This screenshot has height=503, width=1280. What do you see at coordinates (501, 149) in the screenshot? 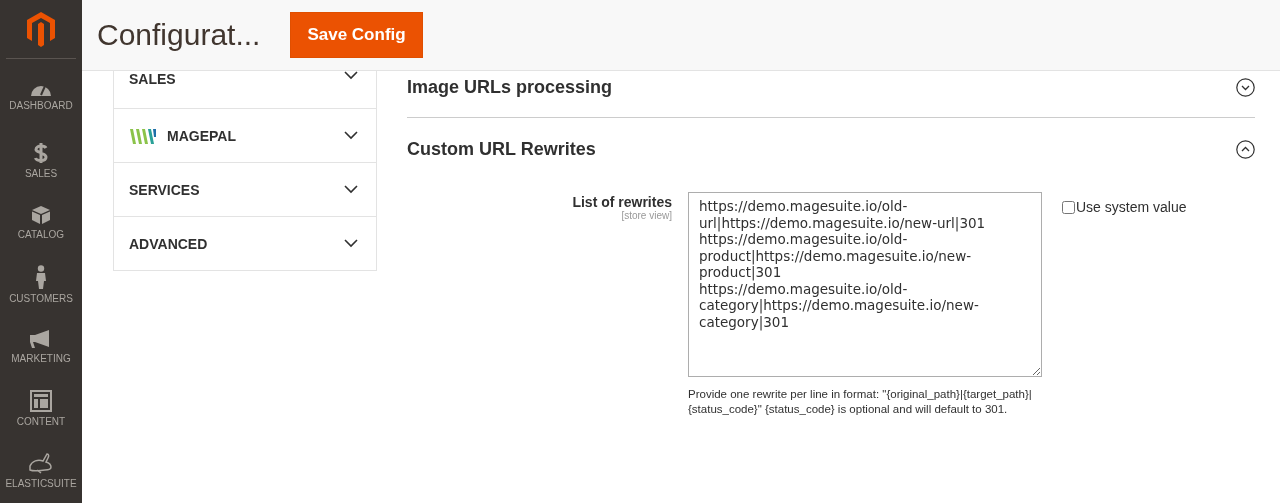
I see `section-title: Custom URL Rewrites` at bounding box center [501, 149].